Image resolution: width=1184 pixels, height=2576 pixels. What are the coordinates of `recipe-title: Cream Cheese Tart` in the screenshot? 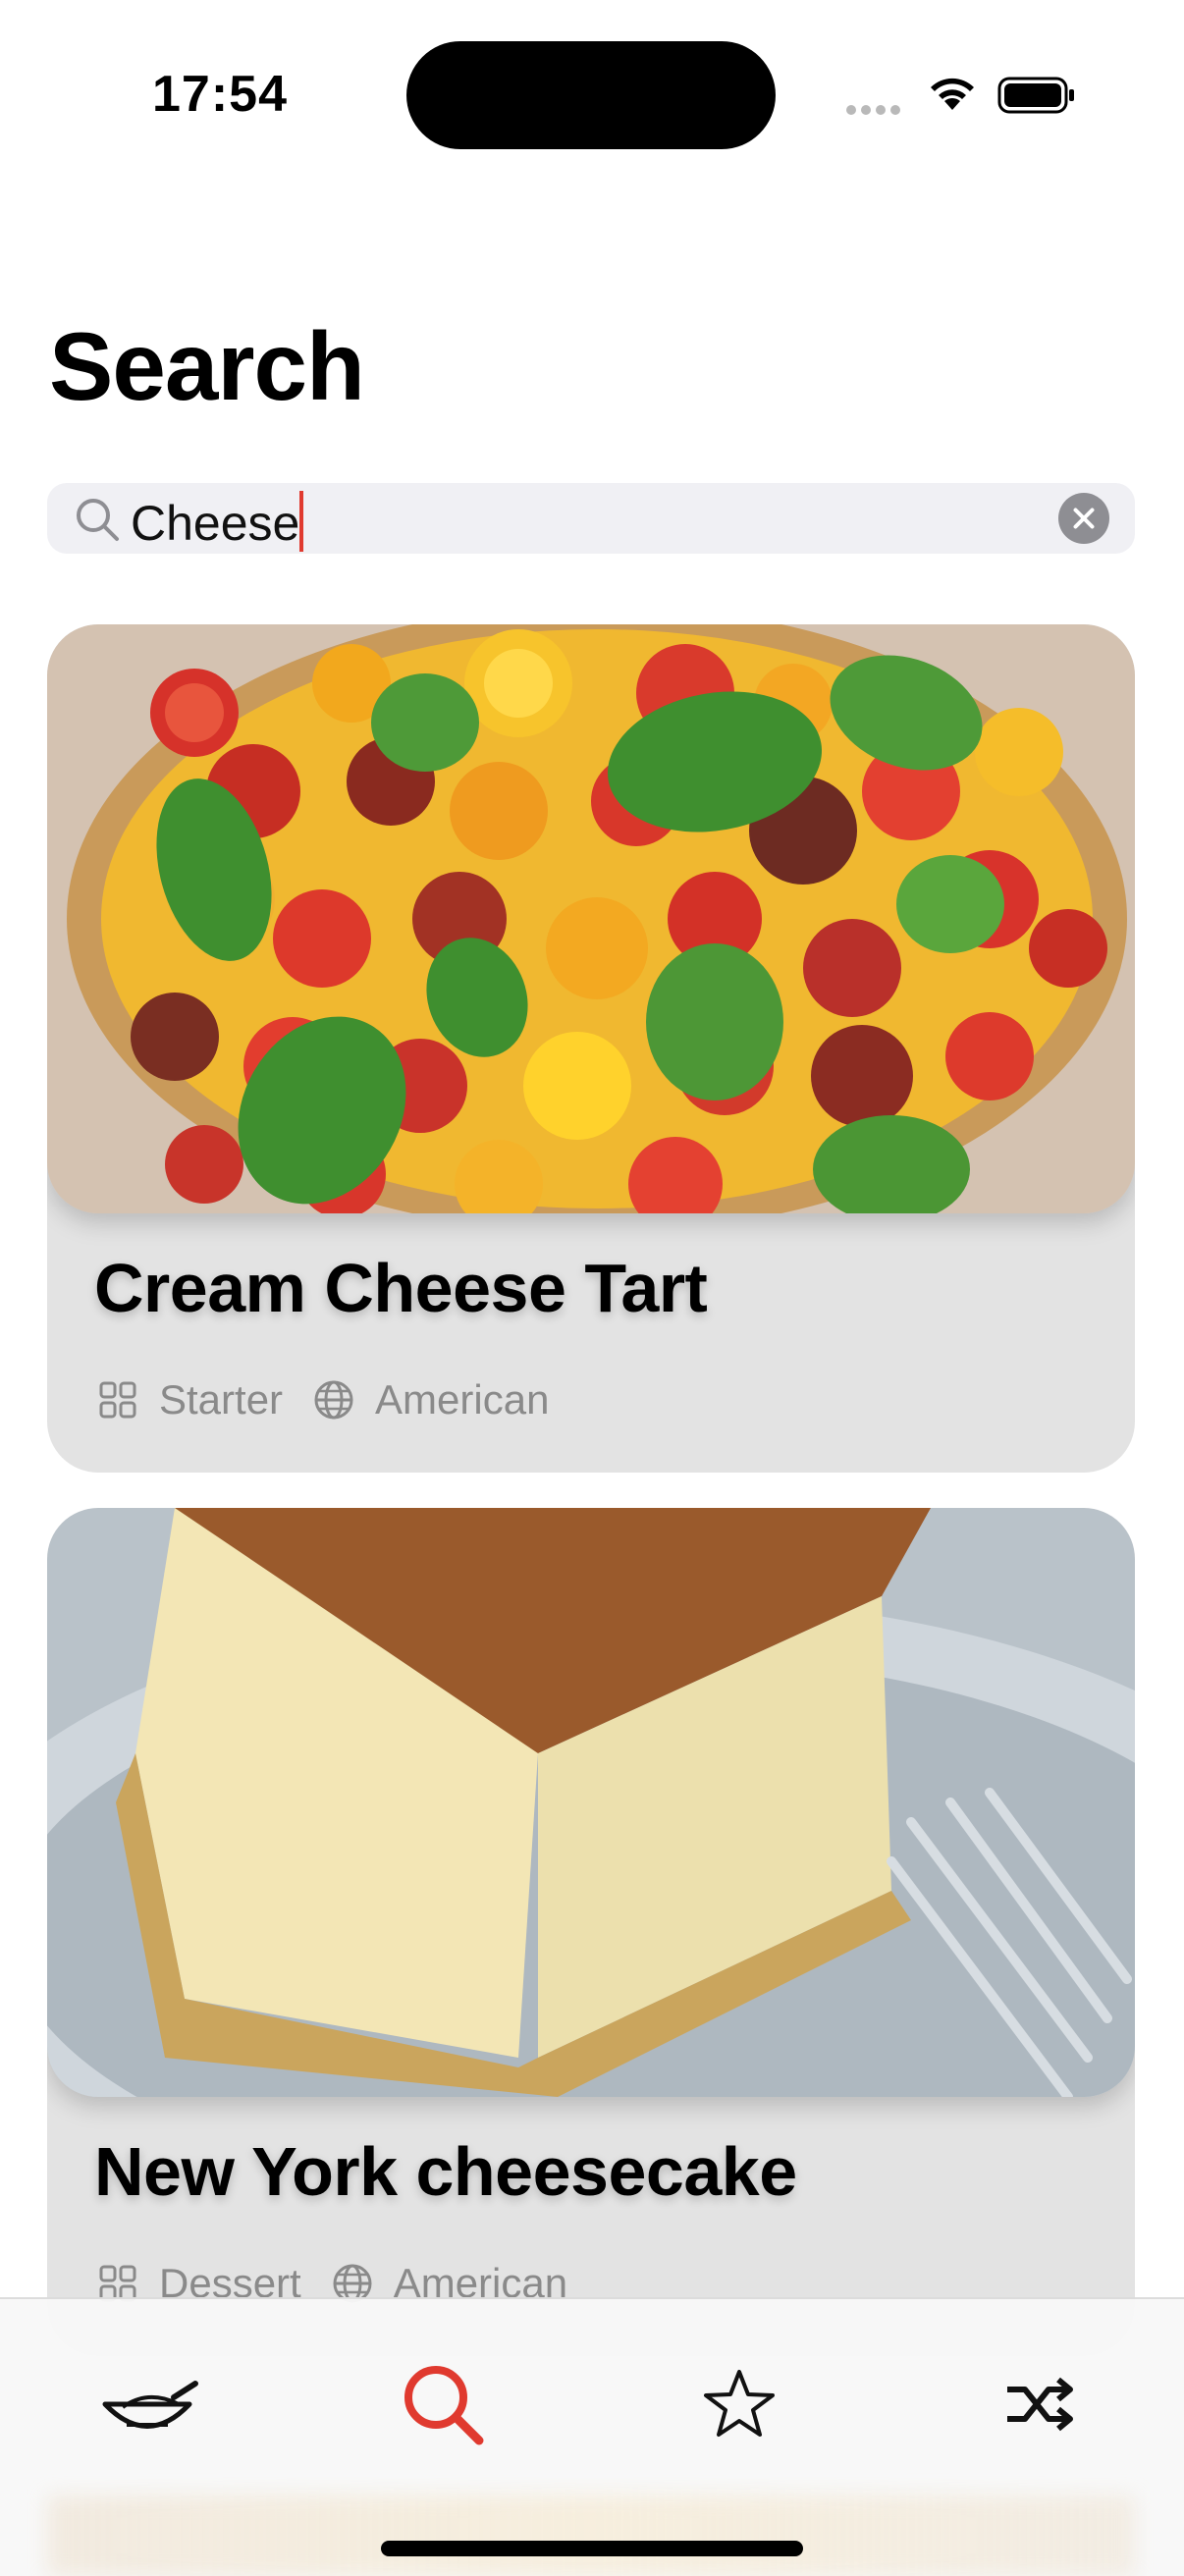 It's located at (401, 1288).